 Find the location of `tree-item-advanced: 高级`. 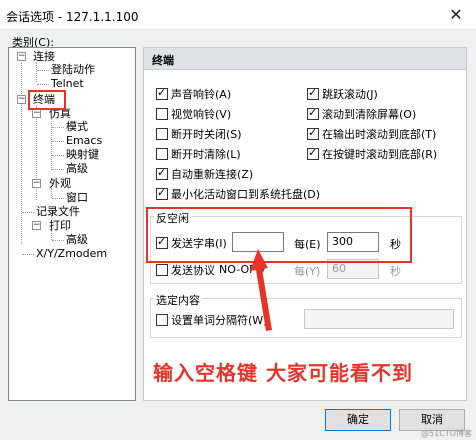

tree-item-advanced: 高级 is located at coordinates (77, 169).